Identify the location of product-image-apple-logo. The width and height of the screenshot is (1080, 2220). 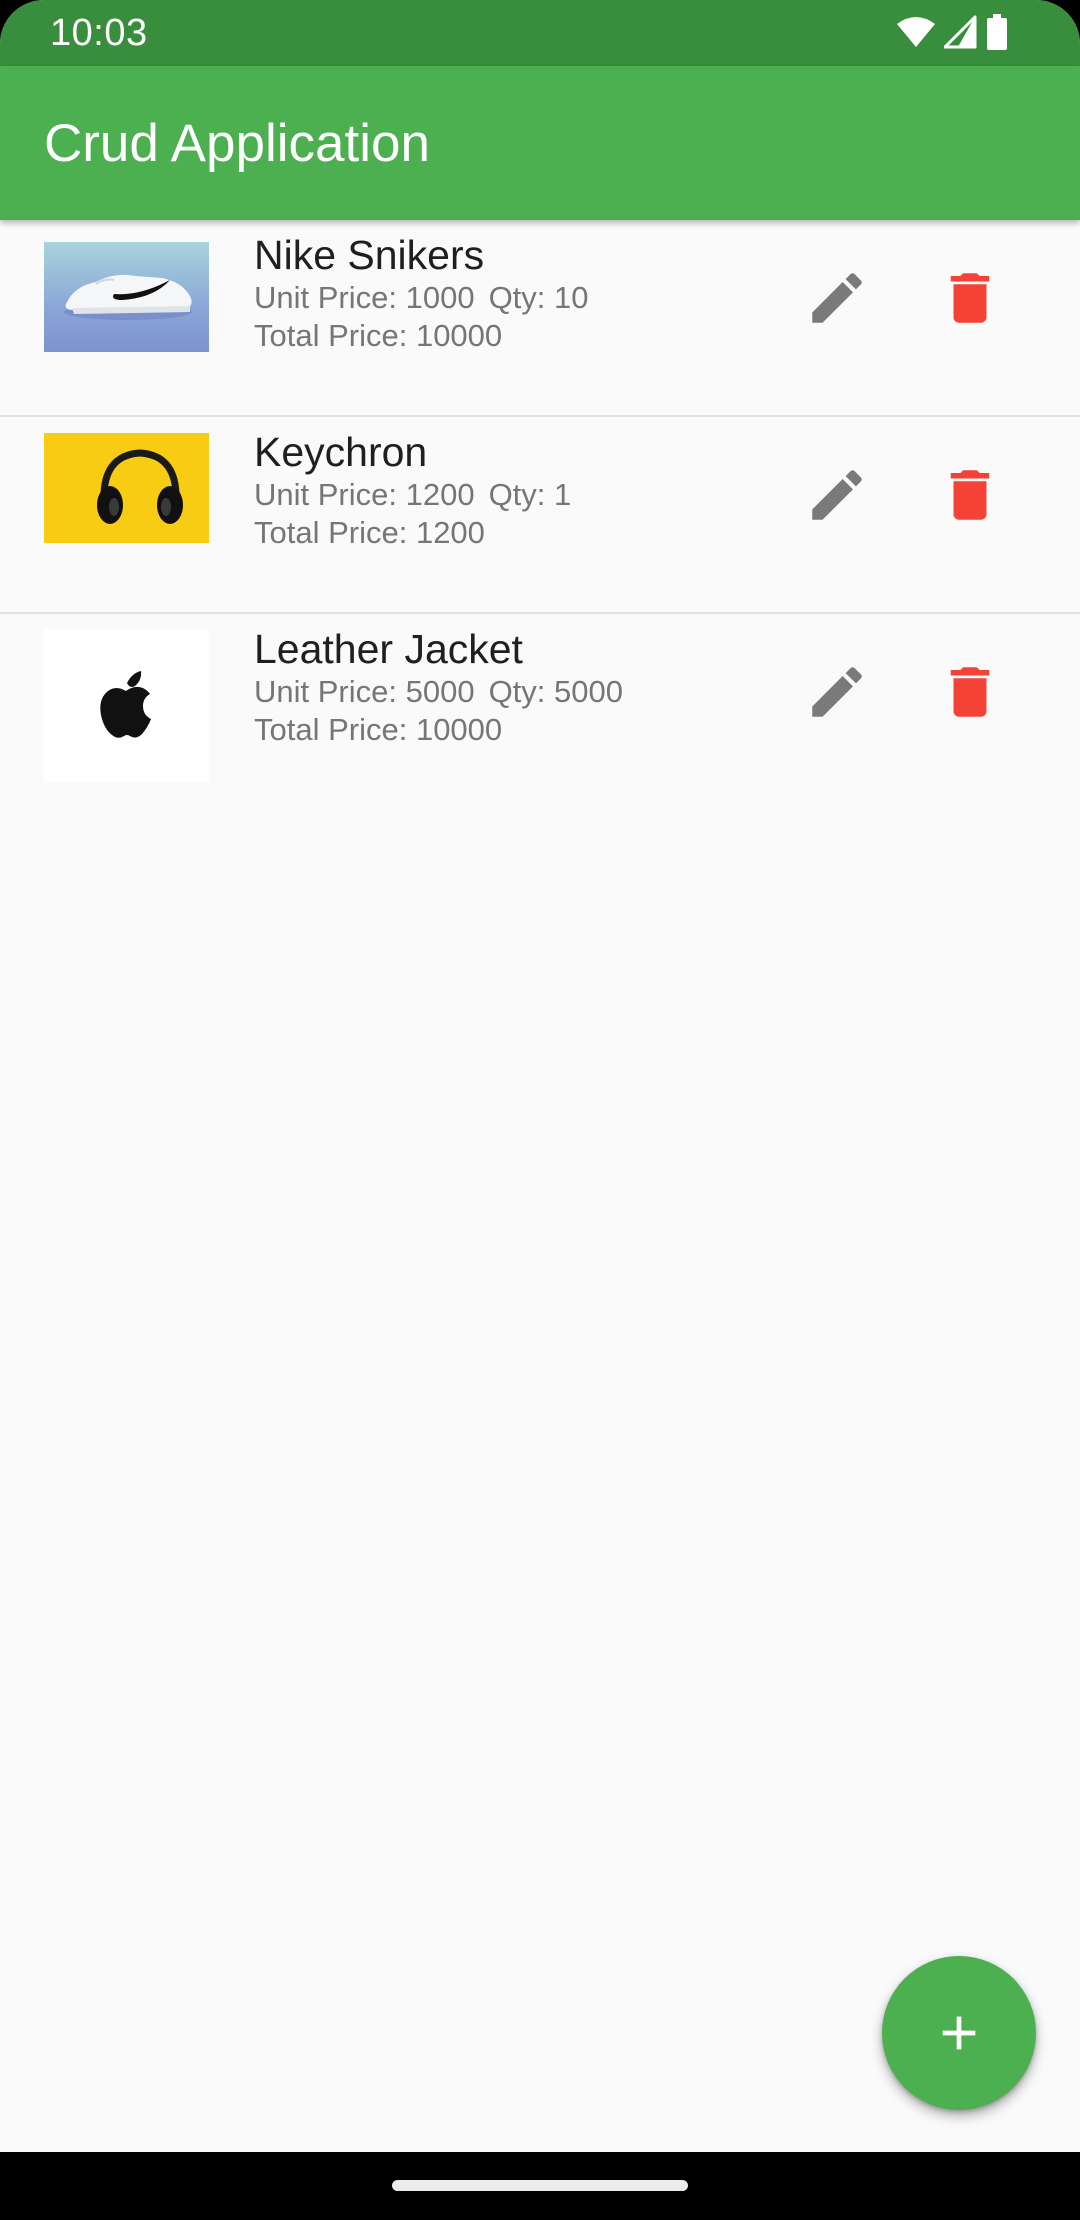
(126, 705).